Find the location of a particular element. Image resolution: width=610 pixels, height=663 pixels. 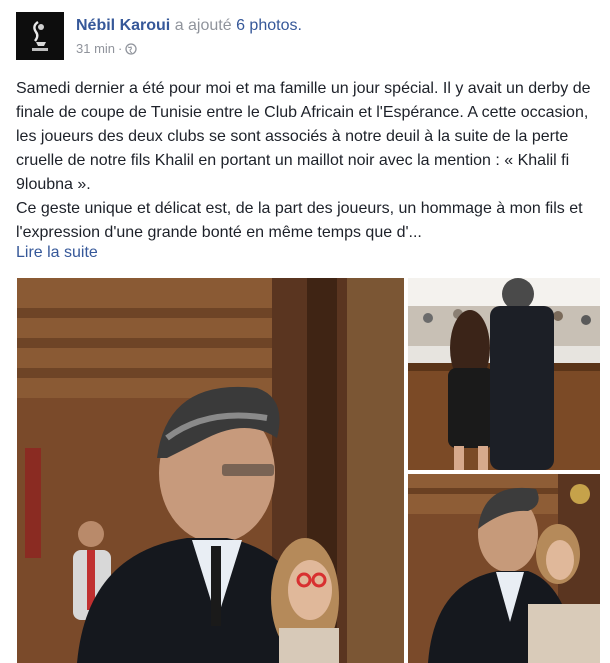

post-timestamp: 31 min is located at coordinates (95, 48).